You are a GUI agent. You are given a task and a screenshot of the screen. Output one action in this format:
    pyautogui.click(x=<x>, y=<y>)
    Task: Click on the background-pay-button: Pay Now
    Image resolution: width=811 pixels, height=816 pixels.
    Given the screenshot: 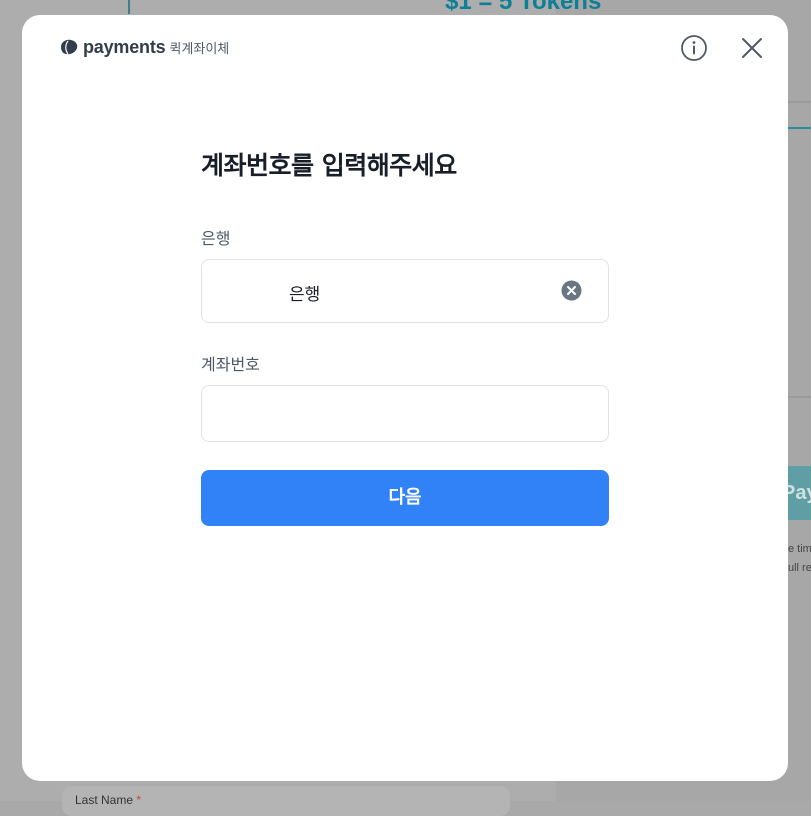 What is the action you would take?
    pyautogui.click(x=799, y=493)
    